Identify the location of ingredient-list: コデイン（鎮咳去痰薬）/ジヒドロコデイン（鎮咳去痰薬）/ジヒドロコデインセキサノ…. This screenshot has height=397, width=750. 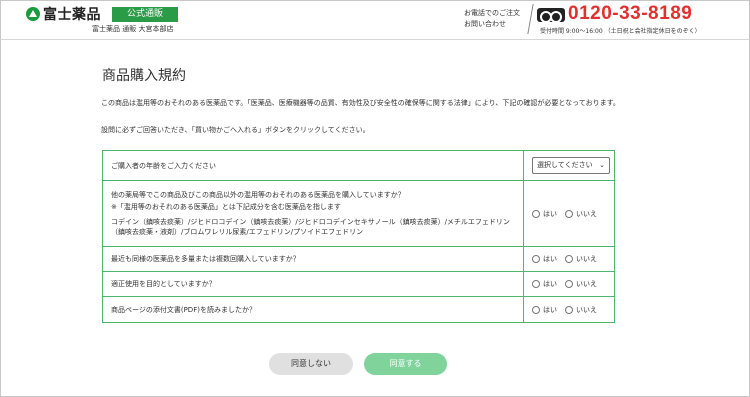
(310, 227).